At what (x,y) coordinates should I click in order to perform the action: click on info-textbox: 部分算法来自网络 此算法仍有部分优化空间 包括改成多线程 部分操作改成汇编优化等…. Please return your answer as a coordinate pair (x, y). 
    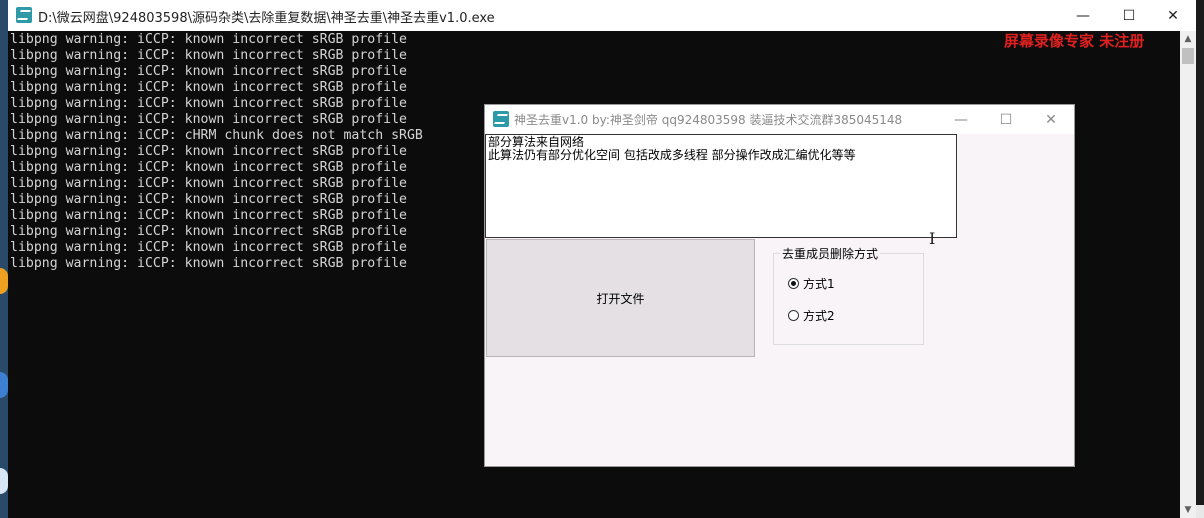
    Looking at the image, I should click on (721, 186).